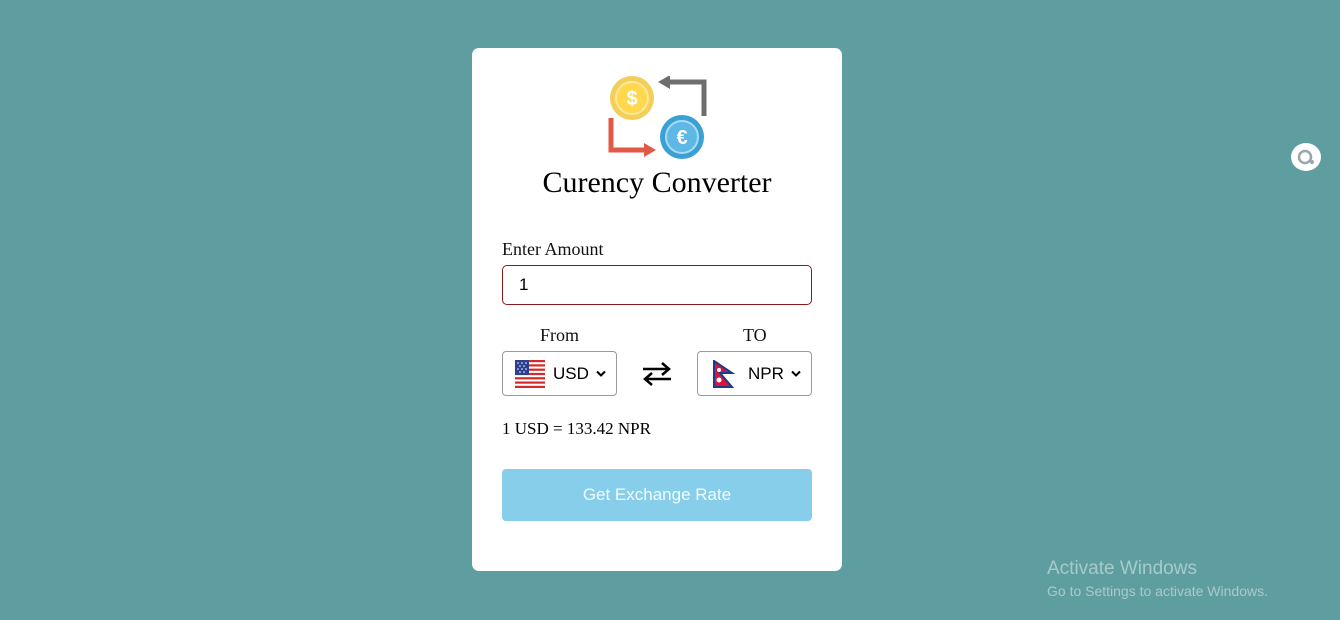 The image size is (1340, 620). I want to click on to-currency-value: NPR, so click(766, 373).